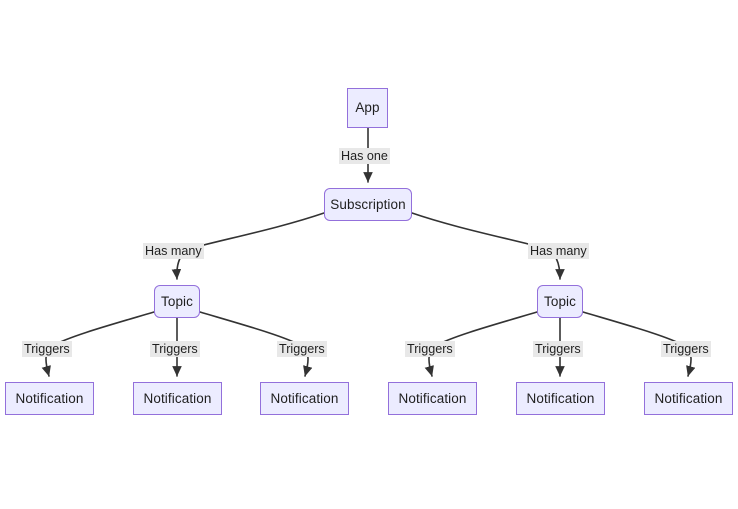 This screenshot has height=509, width=738. I want to click on node-label: Subscription, so click(368, 204).